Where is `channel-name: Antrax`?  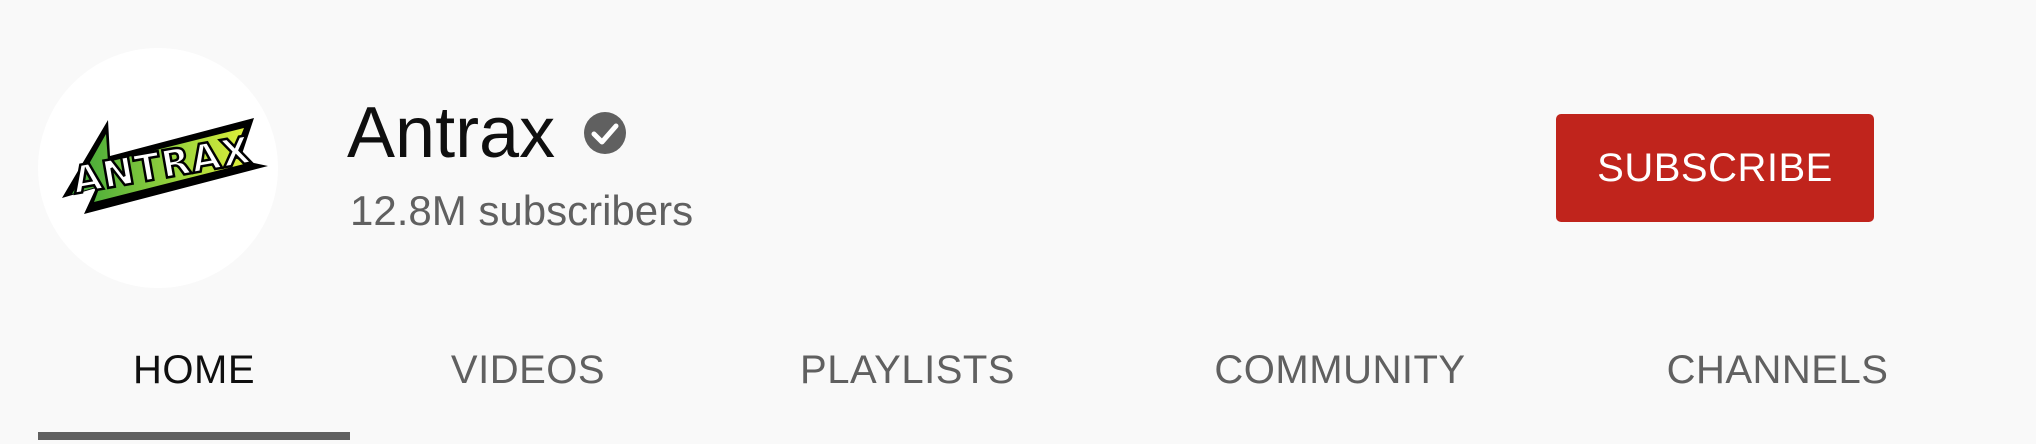 channel-name: Antrax is located at coordinates (451, 133).